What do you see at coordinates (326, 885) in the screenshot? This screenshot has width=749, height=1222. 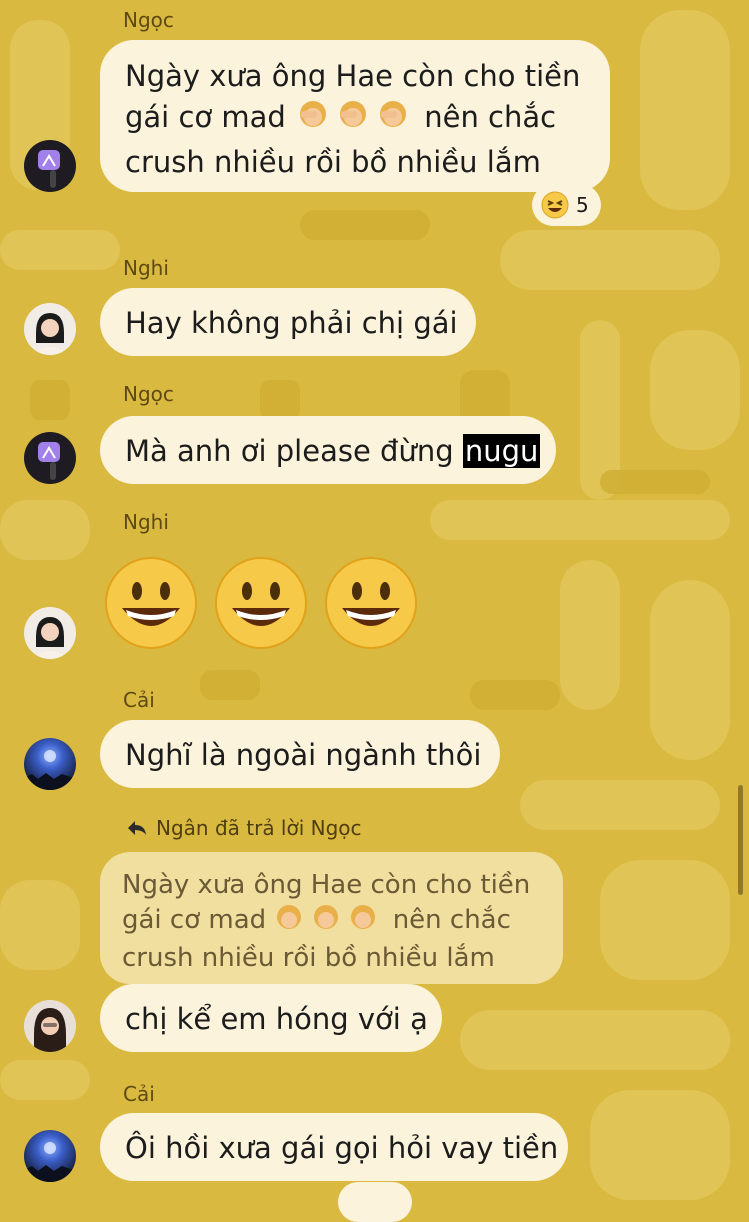 I see `quoted-text-line: Ngày xưa ông Hae còn cho tiền` at bounding box center [326, 885].